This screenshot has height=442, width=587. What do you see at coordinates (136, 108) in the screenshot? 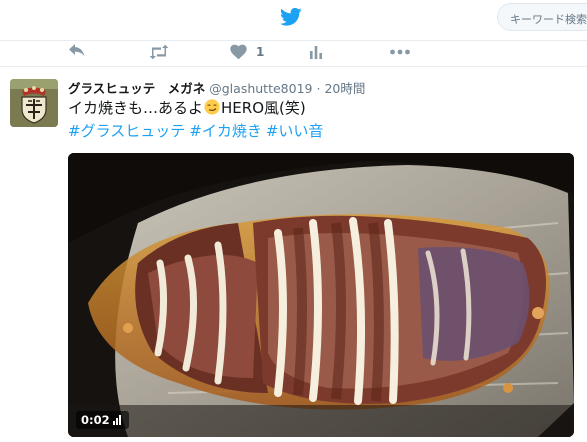
I see `tweet-text-part-1: イカ焼きも…あるよ` at bounding box center [136, 108].